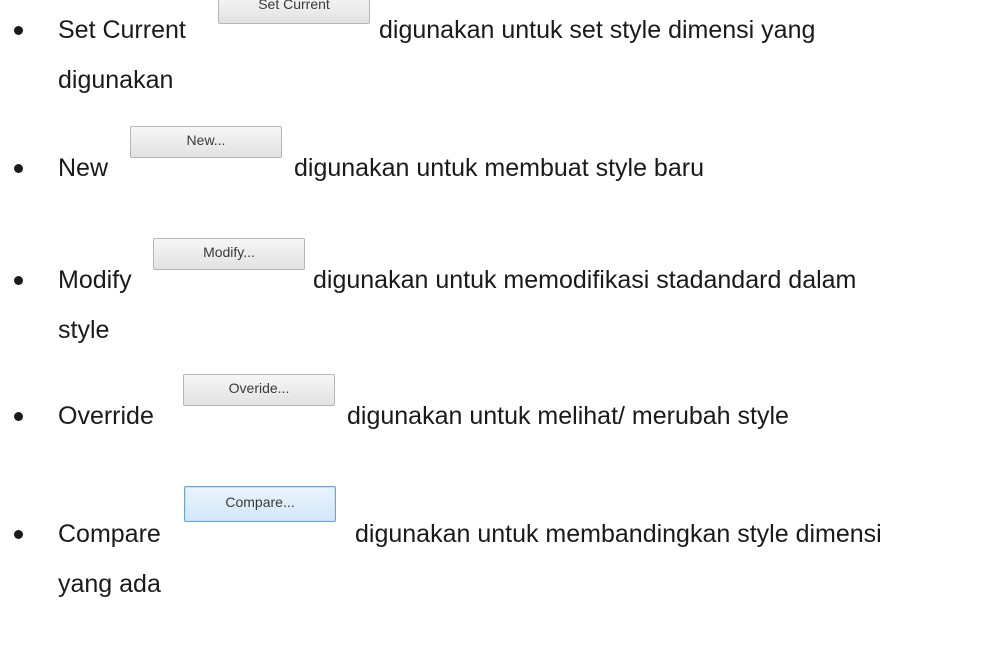 Image resolution: width=988 pixels, height=666 pixels. What do you see at coordinates (499, 168) in the screenshot?
I see `item-description: digunakan untuk membuat style baru` at bounding box center [499, 168].